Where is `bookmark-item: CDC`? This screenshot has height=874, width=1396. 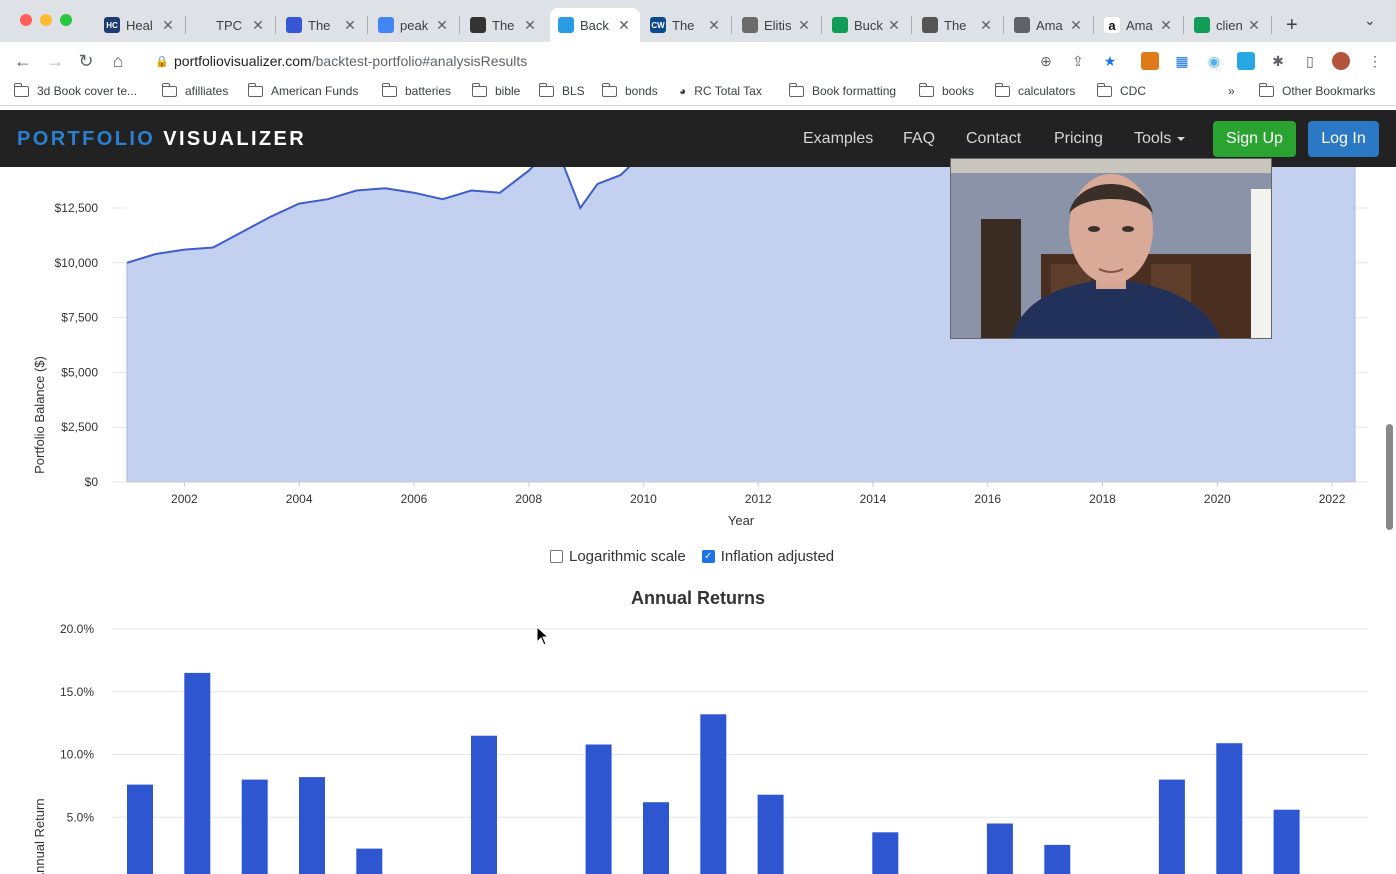 bookmark-item: CDC is located at coordinates (1121, 90).